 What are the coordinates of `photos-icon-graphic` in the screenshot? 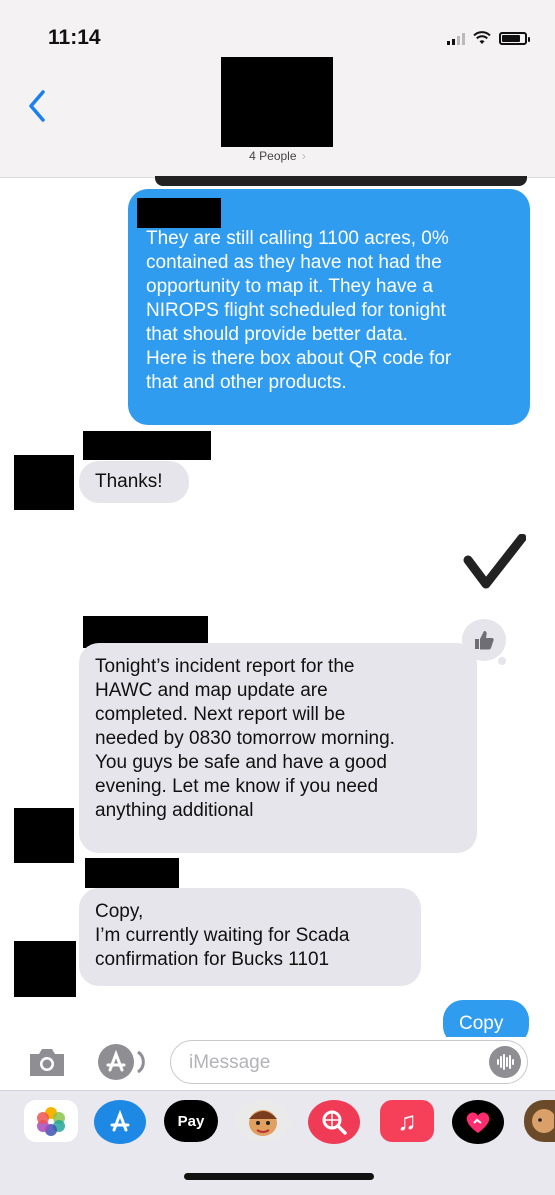 It's located at (51, 1121).